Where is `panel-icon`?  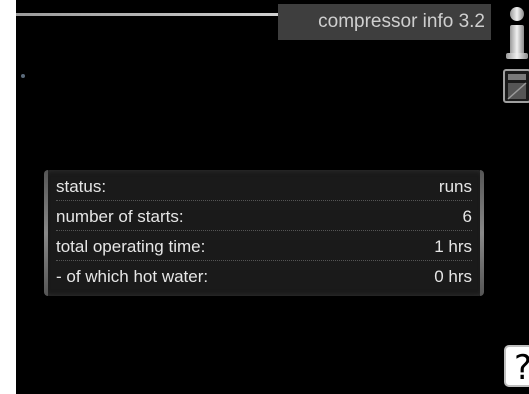 panel-icon is located at coordinates (516, 86).